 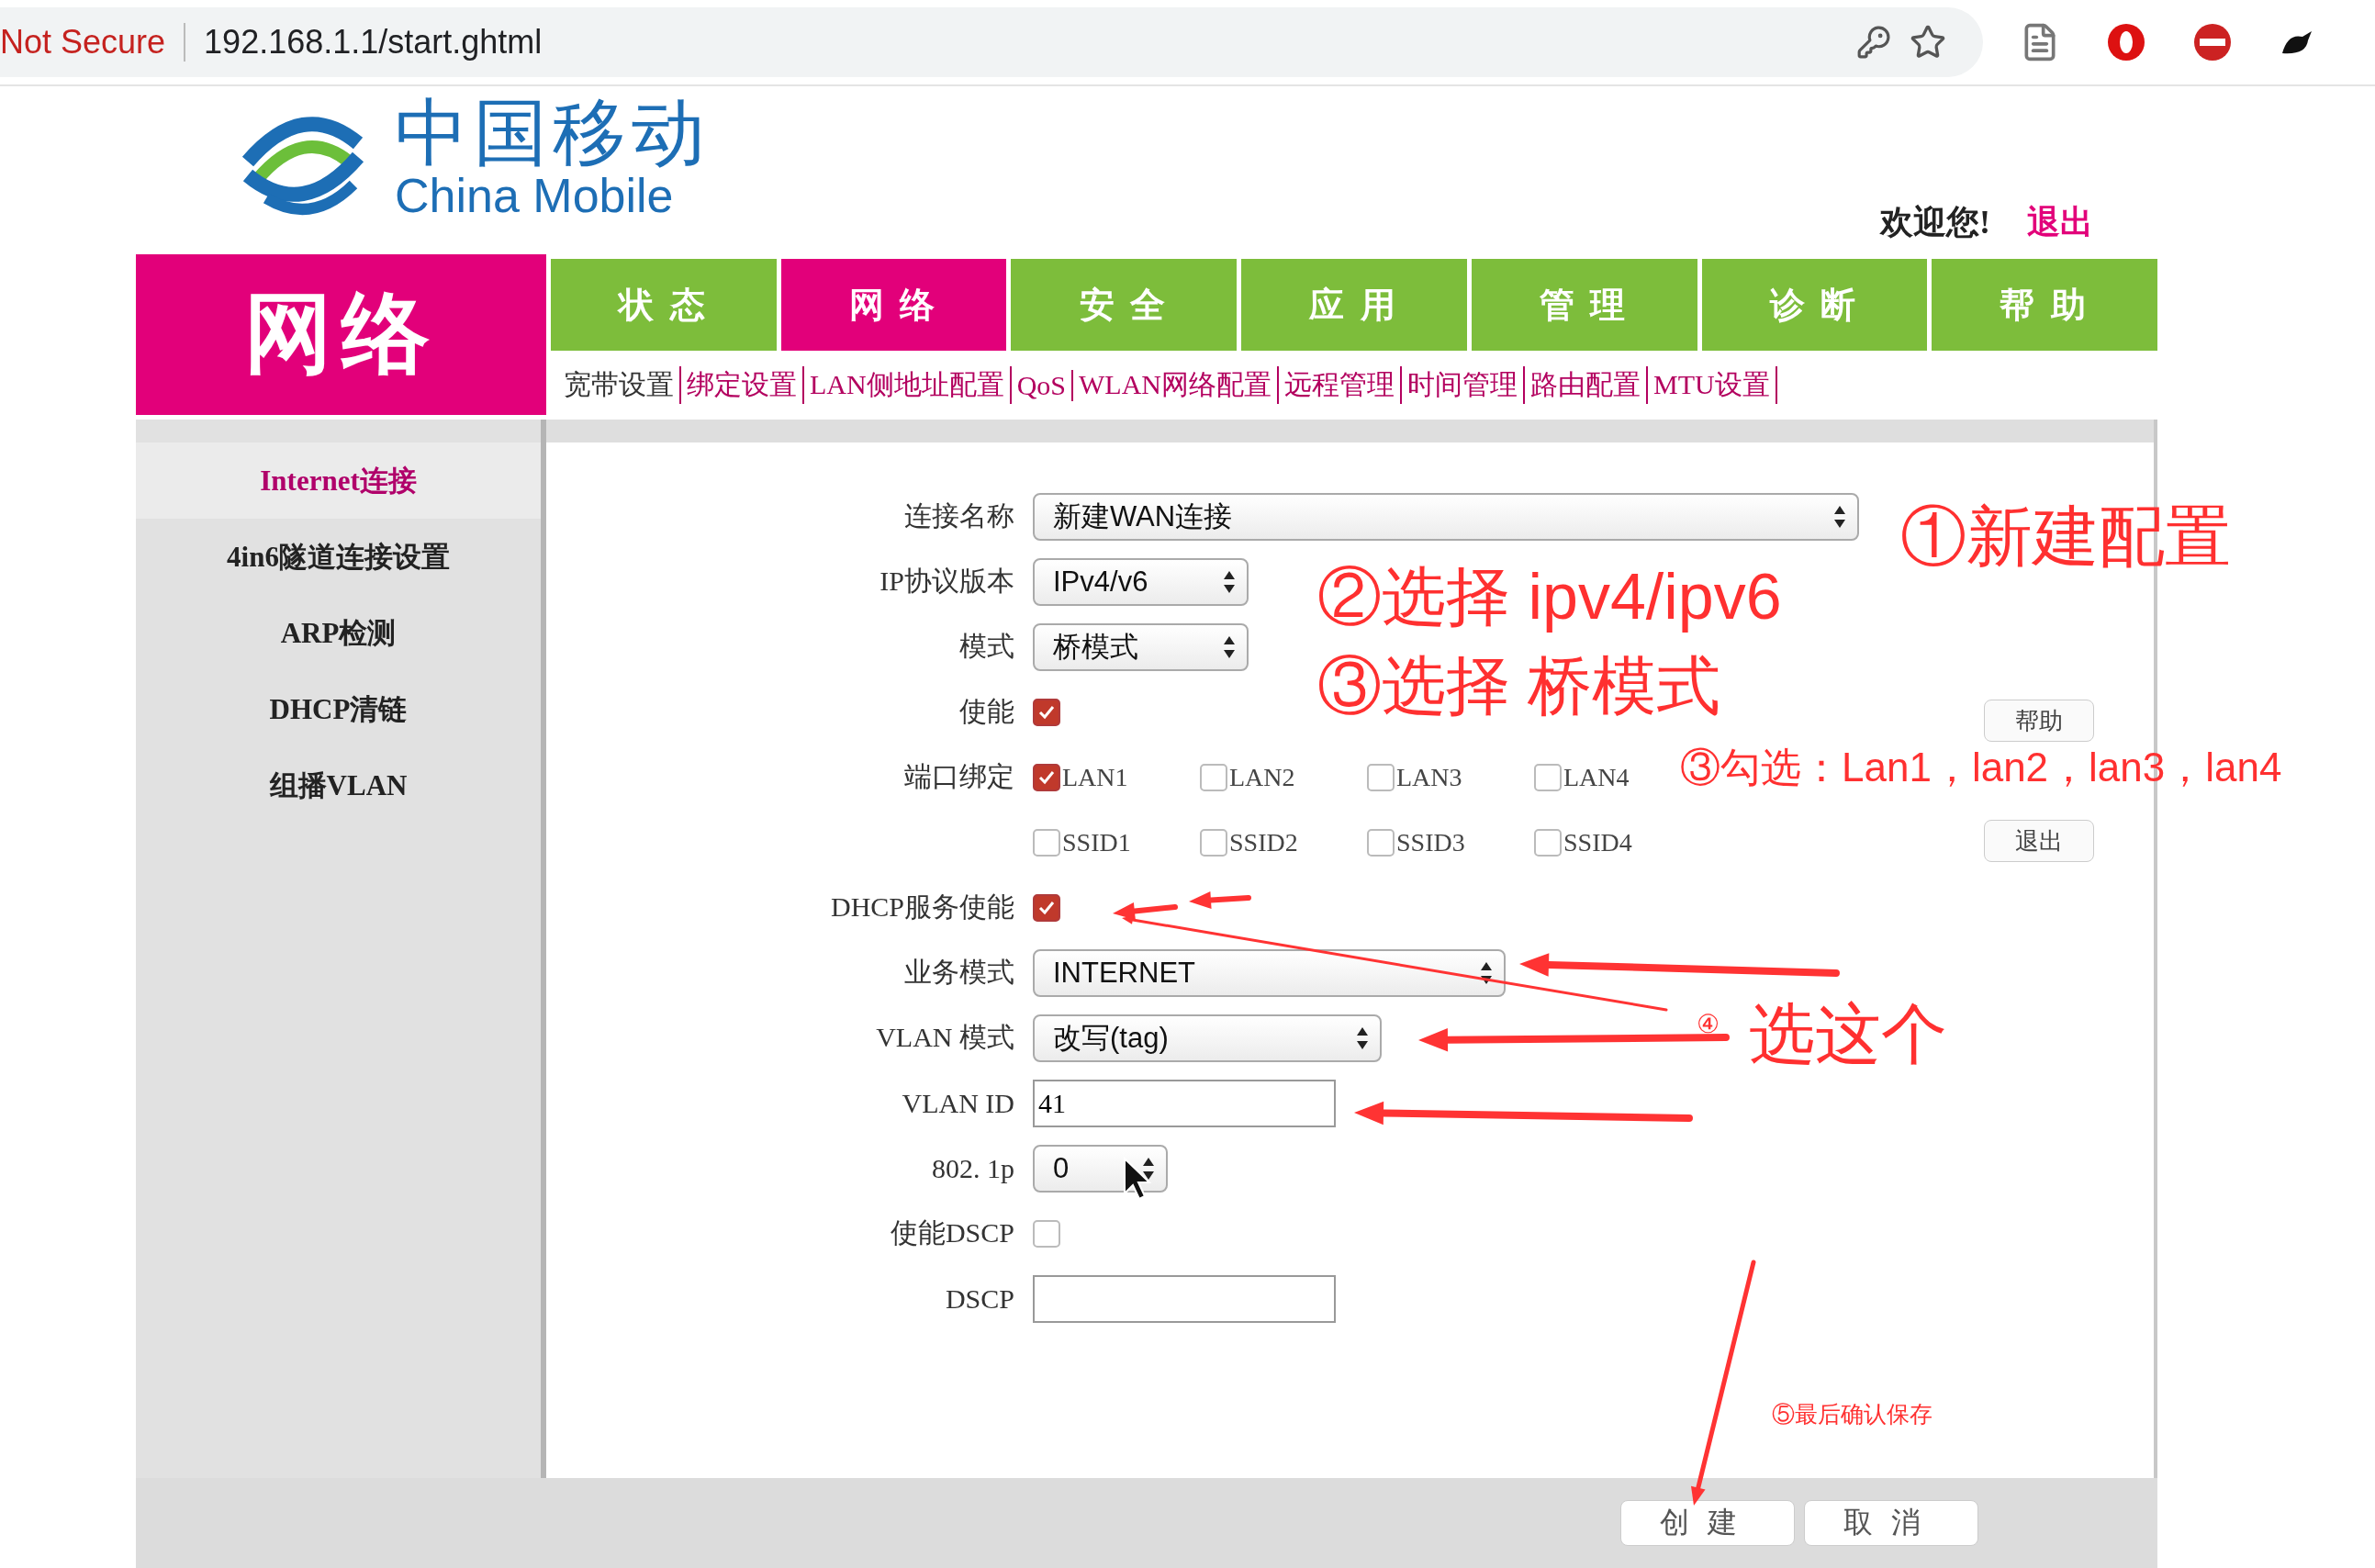 I want to click on mouse-cursor-icon, so click(x=1138, y=1178).